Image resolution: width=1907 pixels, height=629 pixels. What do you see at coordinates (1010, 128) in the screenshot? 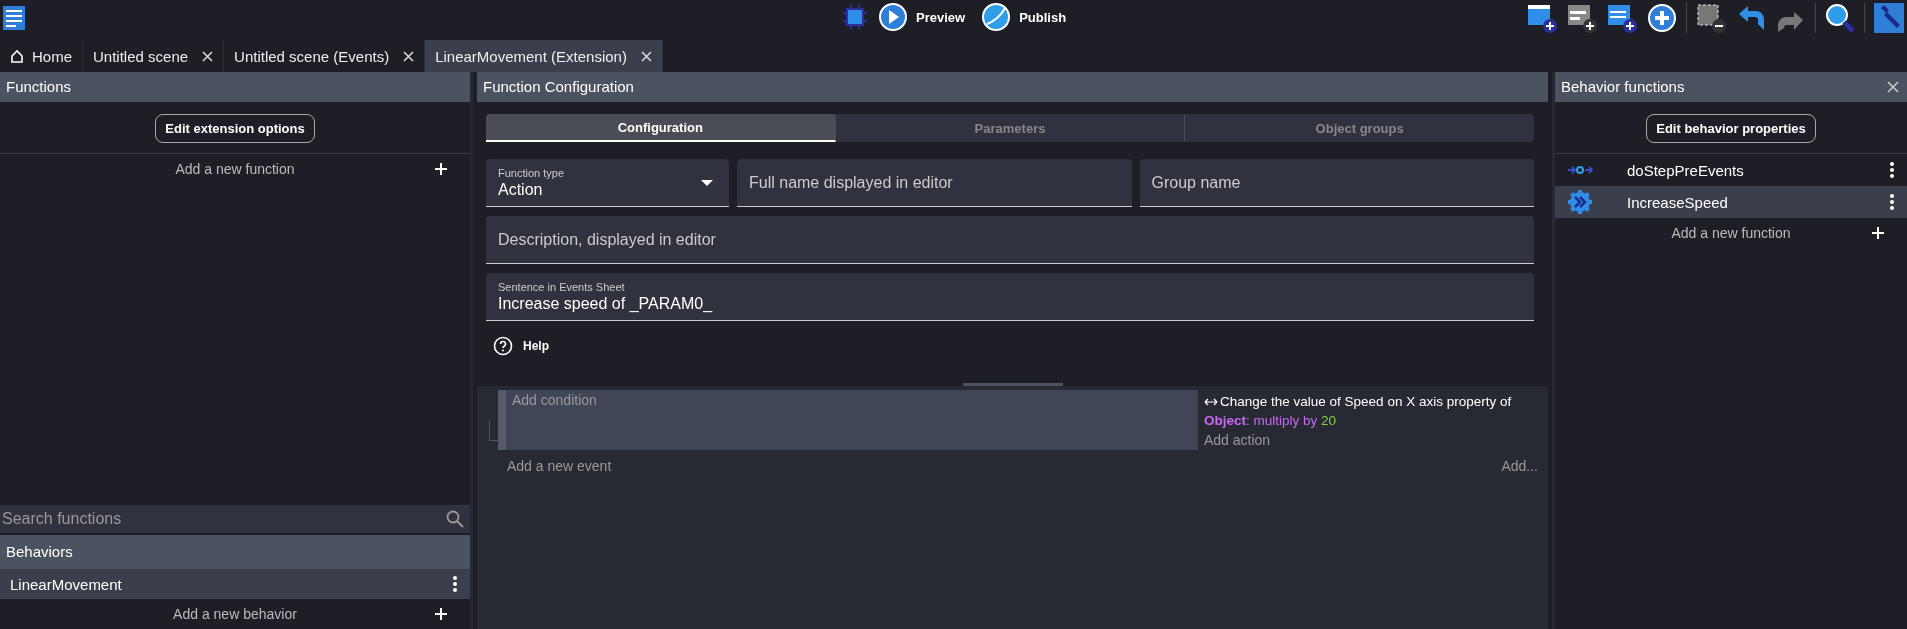
I see `config-tab: Parameters` at bounding box center [1010, 128].